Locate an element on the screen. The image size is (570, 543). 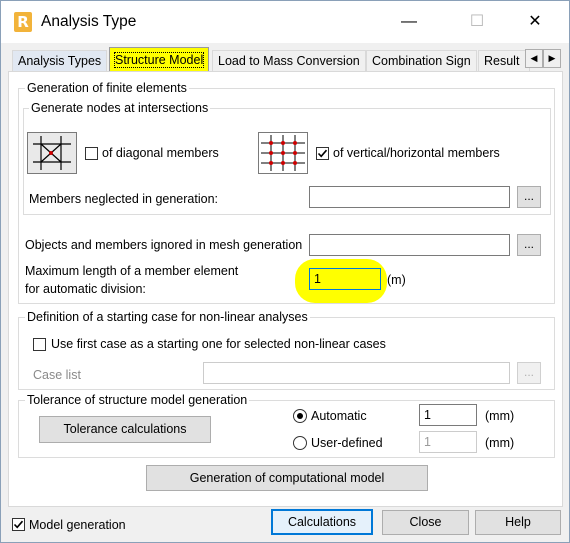
automatic-radio-label: Automatic is located at coordinates (339, 416).